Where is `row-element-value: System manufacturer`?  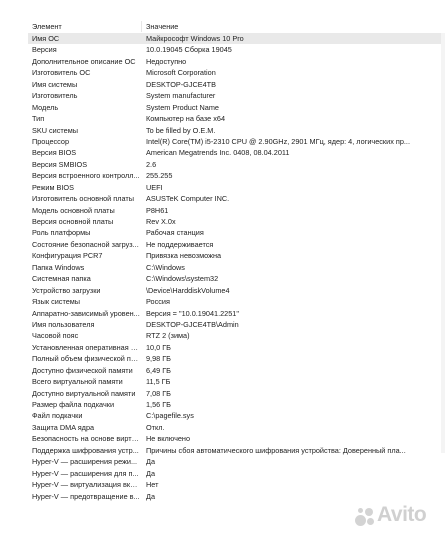
row-element-value: System manufacturer is located at coordinates (181, 96).